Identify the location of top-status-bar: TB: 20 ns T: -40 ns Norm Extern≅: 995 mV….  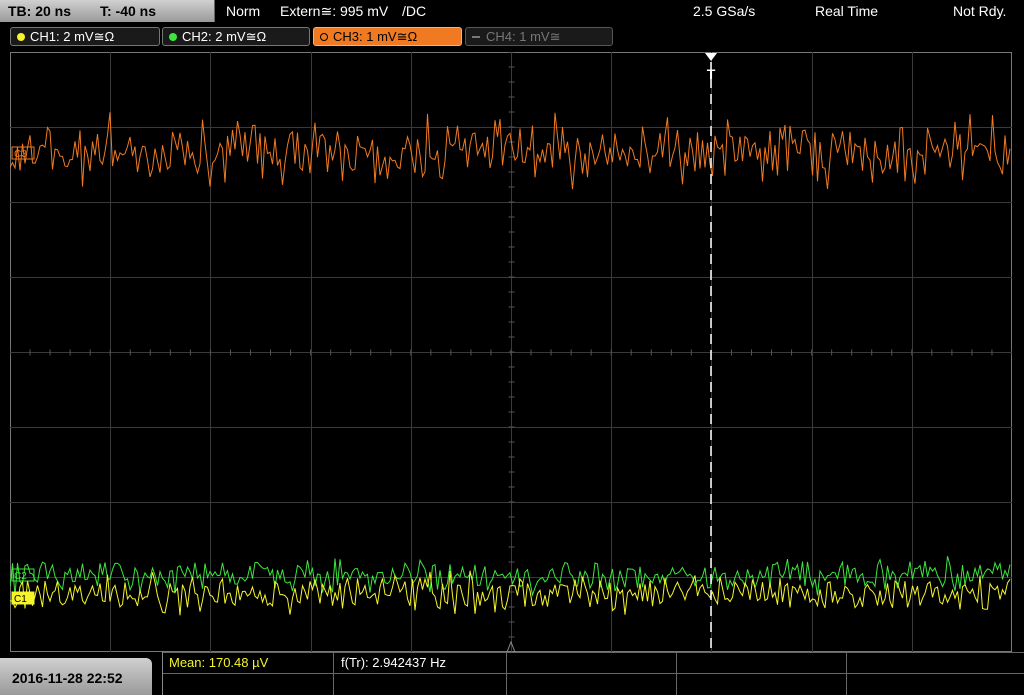
(512, 12).